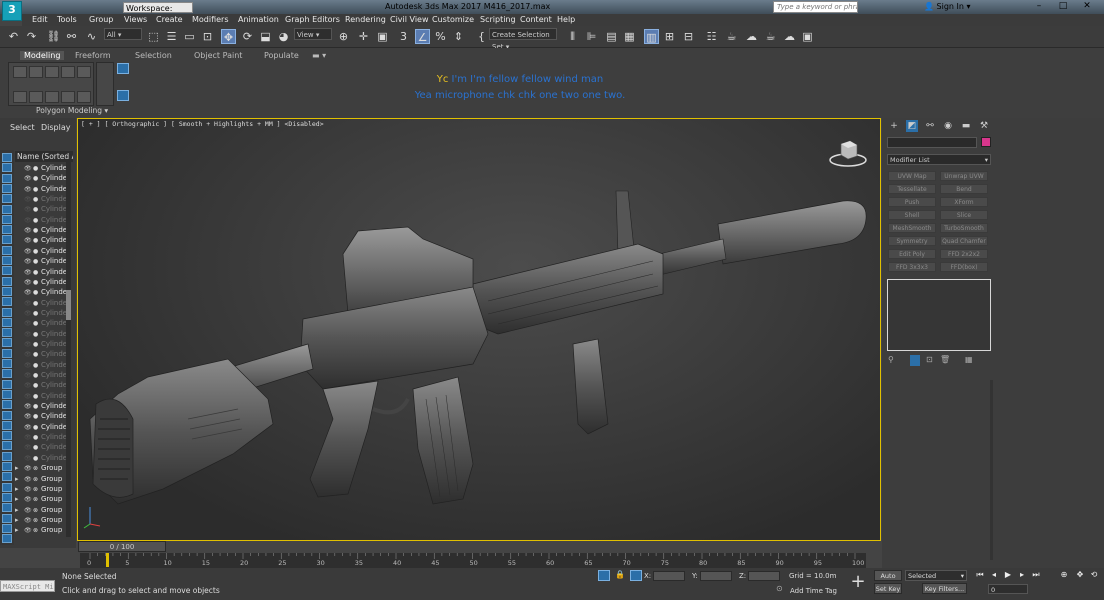 The image size is (1104, 600). I want to click on modifier-button: XForm, so click(964, 202).